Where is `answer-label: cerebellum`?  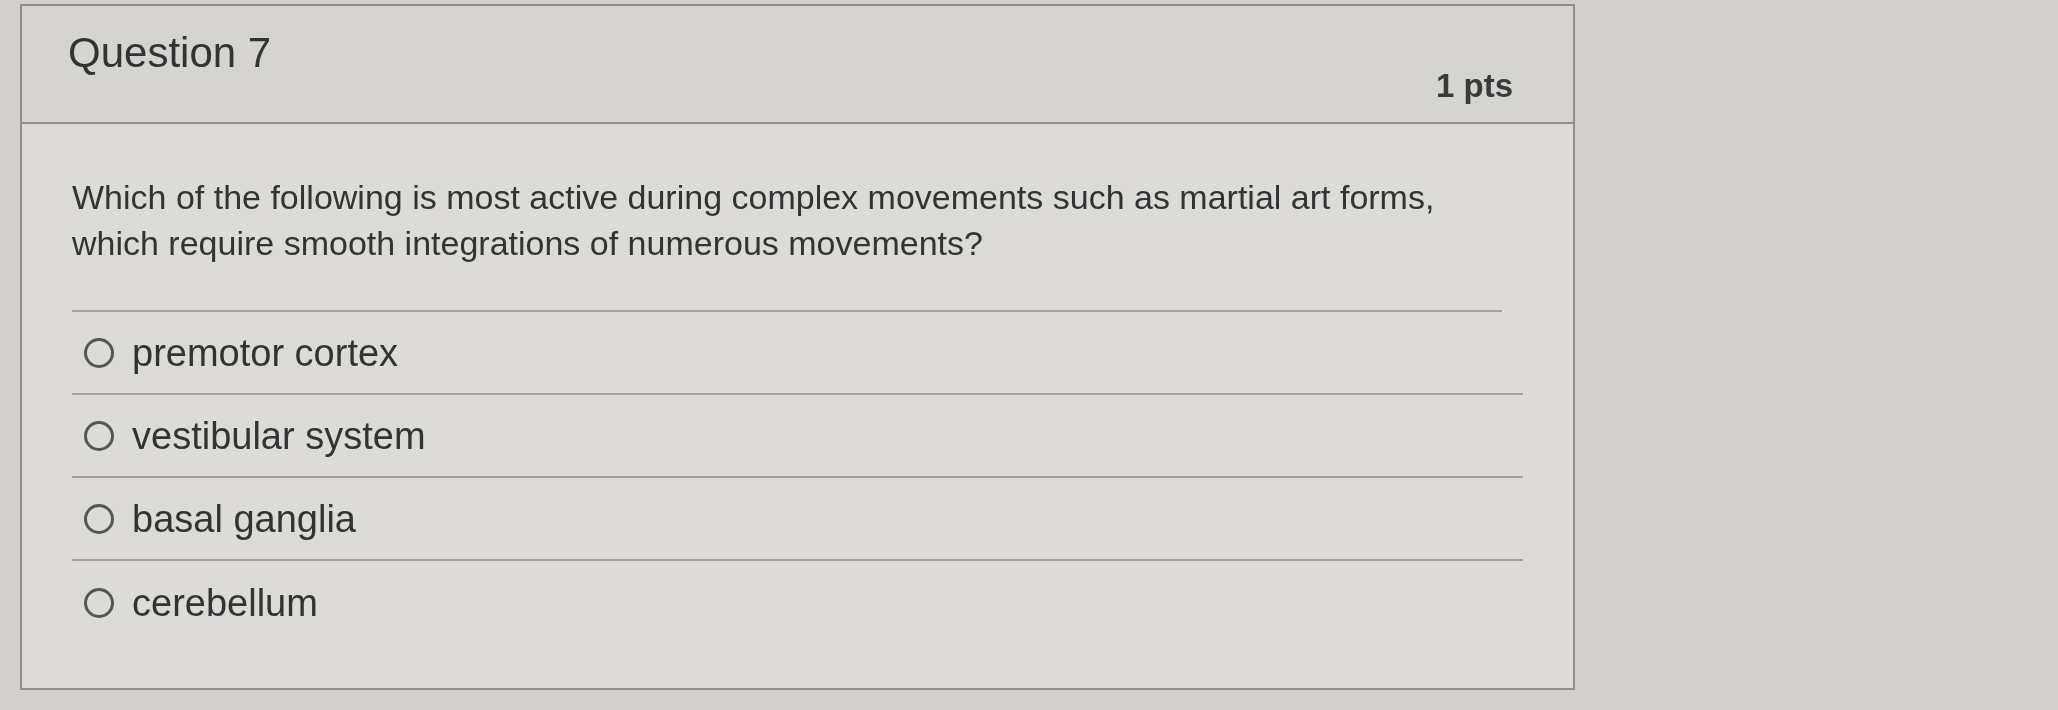
answer-label: cerebellum is located at coordinates (225, 603).